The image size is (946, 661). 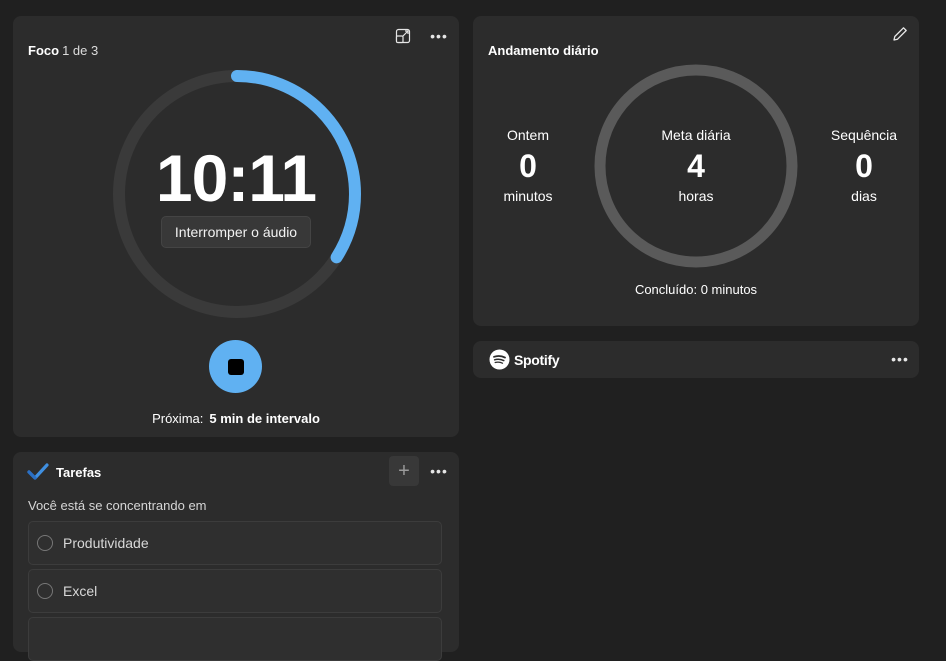 I want to click on focus-title: Foco 1 de 3, so click(x=63, y=50).